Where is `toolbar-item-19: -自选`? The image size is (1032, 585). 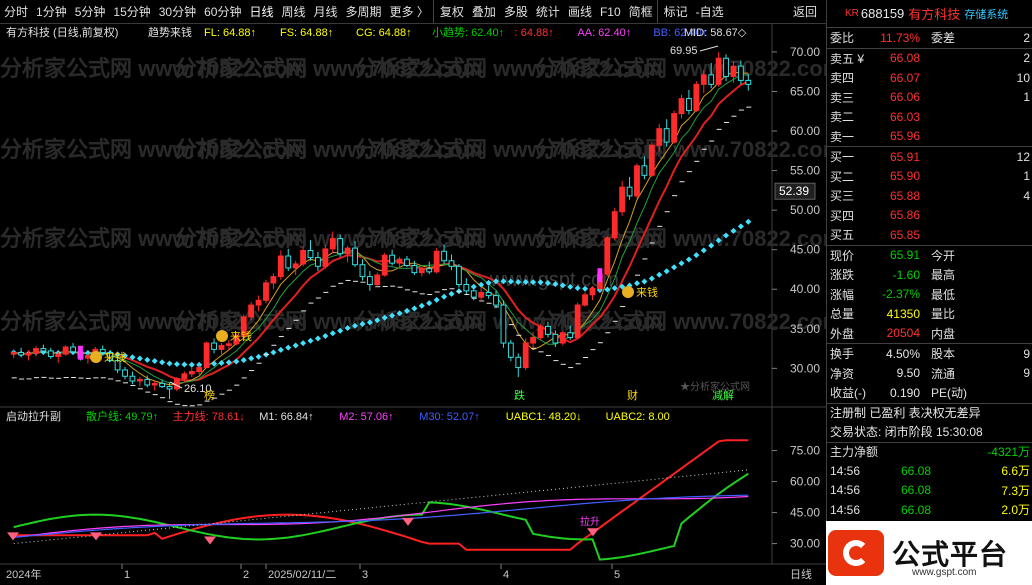 toolbar-item-19: -自选 is located at coordinates (710, 11).